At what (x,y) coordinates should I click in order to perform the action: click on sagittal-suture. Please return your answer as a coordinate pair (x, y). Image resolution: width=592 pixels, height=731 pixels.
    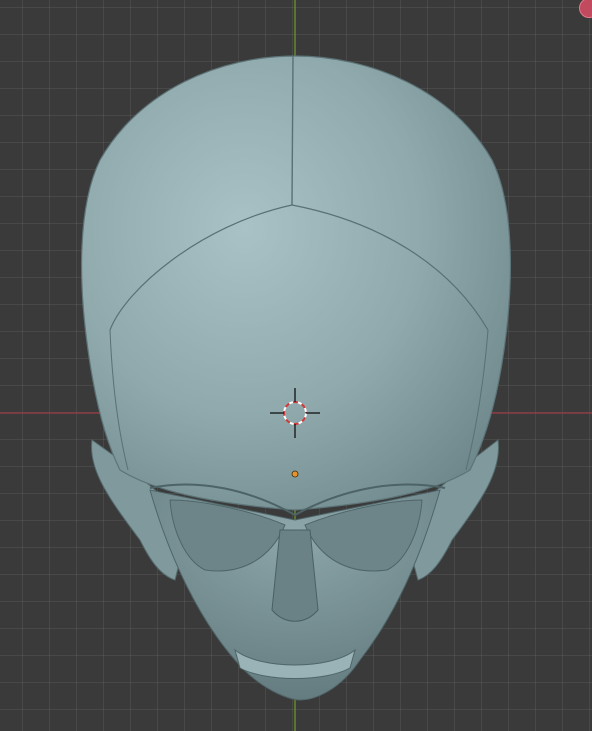
    Looking at the image, I should click on (292, 130).